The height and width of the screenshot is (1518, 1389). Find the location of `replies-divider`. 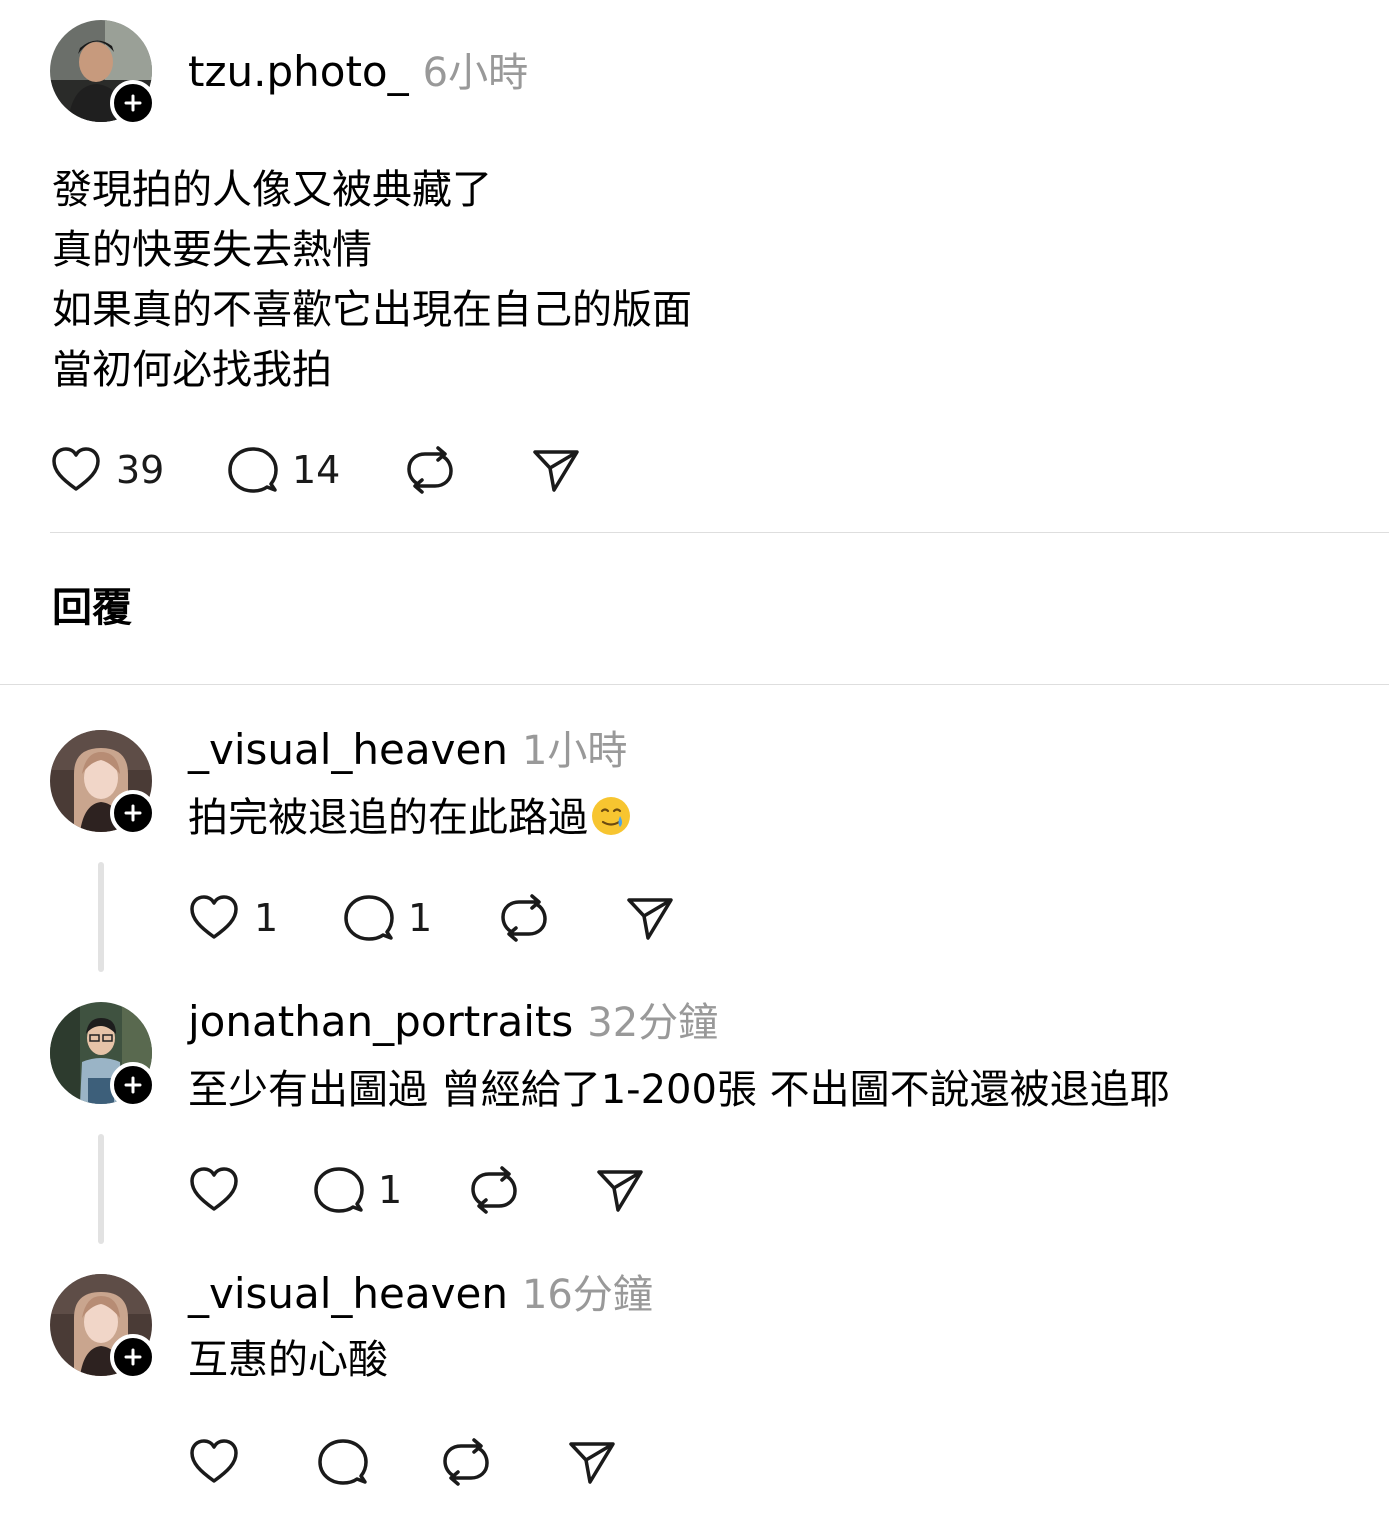

replies-divider is located at coordinates (694, 684).